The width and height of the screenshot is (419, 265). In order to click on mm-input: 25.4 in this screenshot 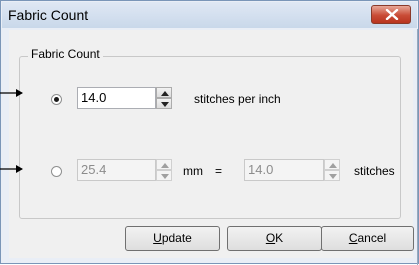, I will do `click(116, 170)`.